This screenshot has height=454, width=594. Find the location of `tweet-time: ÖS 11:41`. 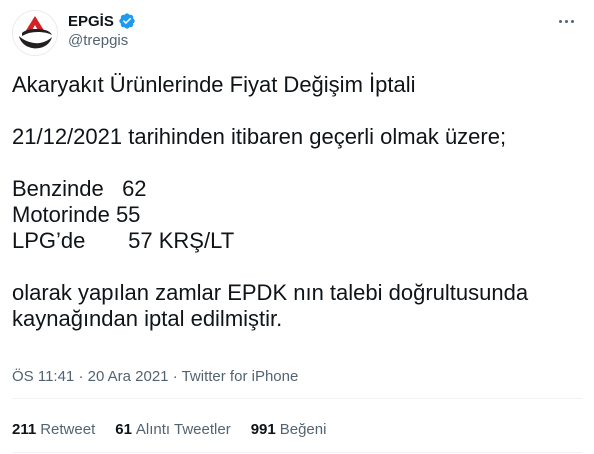

tweet-time: ÖS 11:41 is located at coordinates (43, 376).